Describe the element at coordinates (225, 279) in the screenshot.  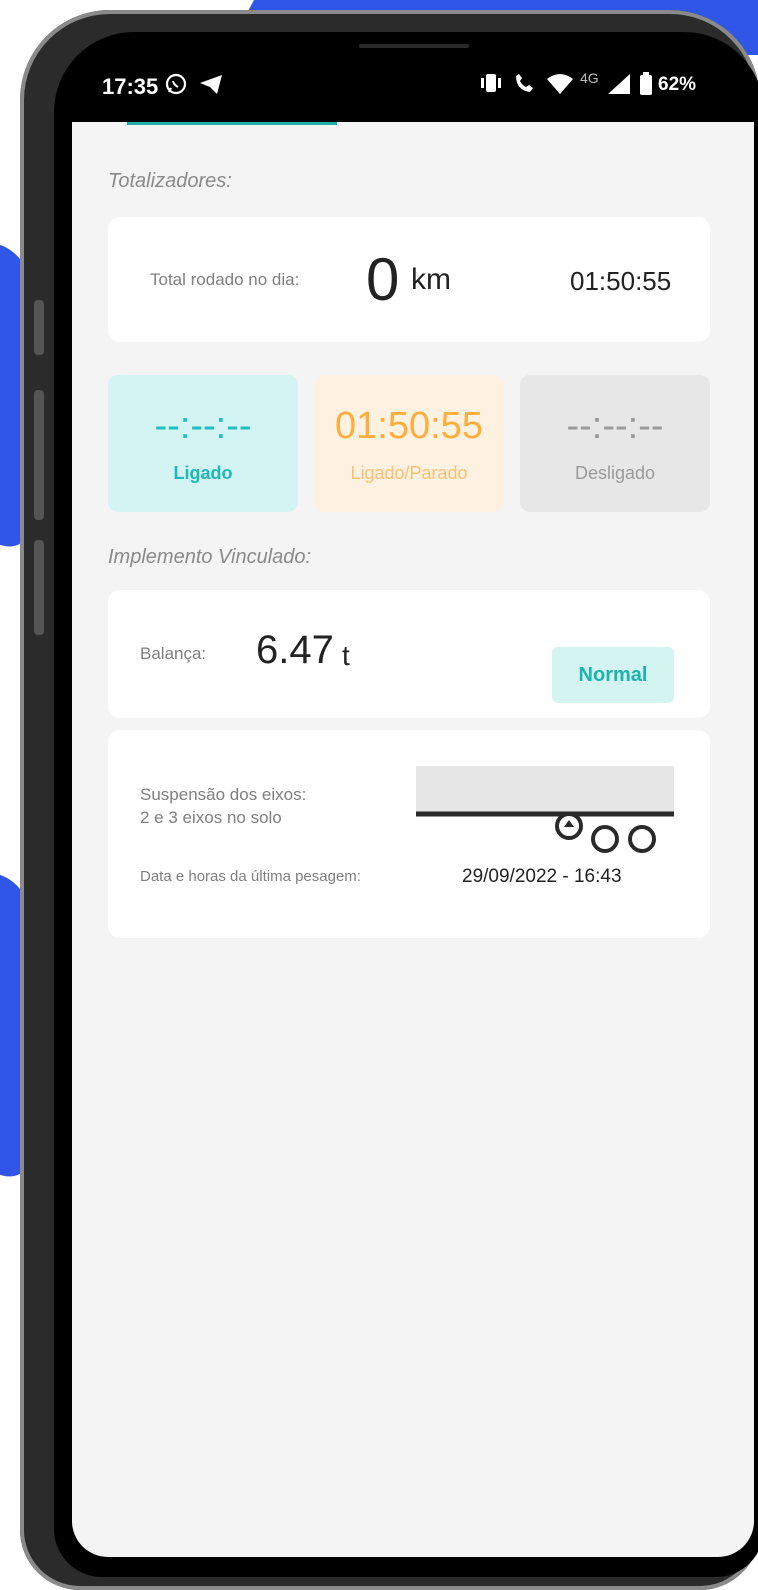
I see `total-distance-label: Total rodado no dia:` at that location.